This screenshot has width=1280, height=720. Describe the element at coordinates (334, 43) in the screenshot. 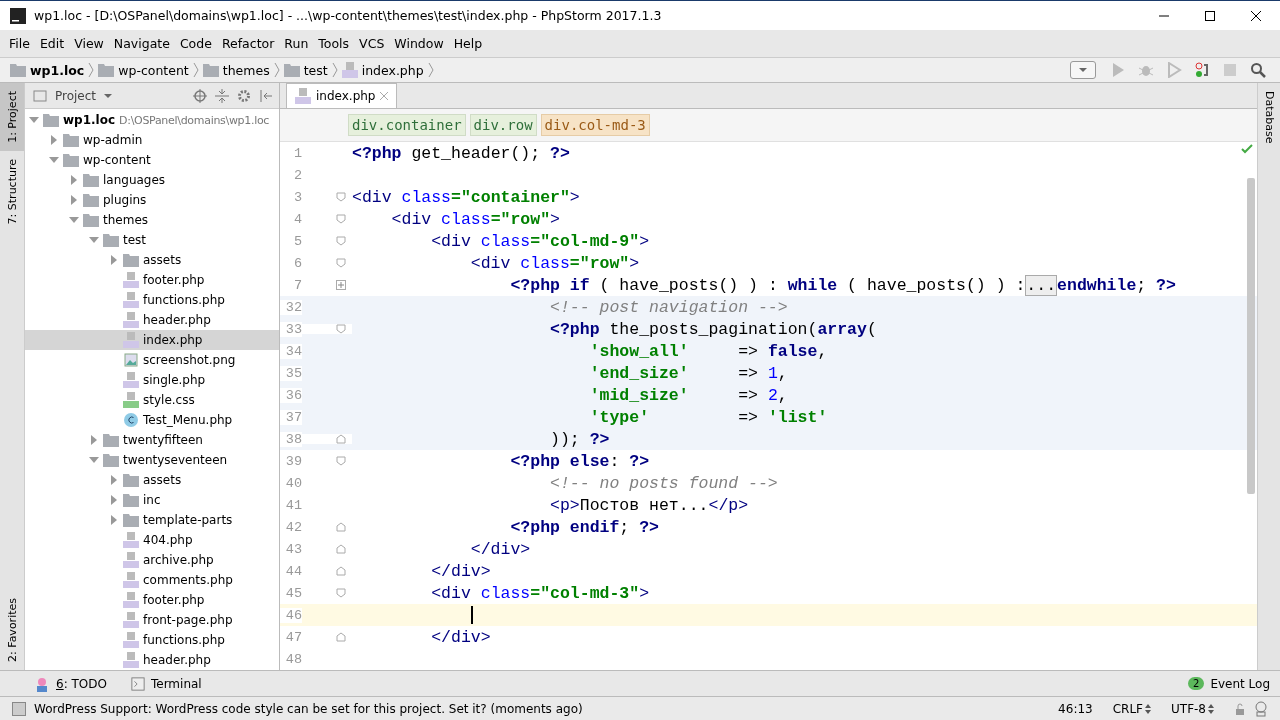

I see `menu-item: Tools` at that location.